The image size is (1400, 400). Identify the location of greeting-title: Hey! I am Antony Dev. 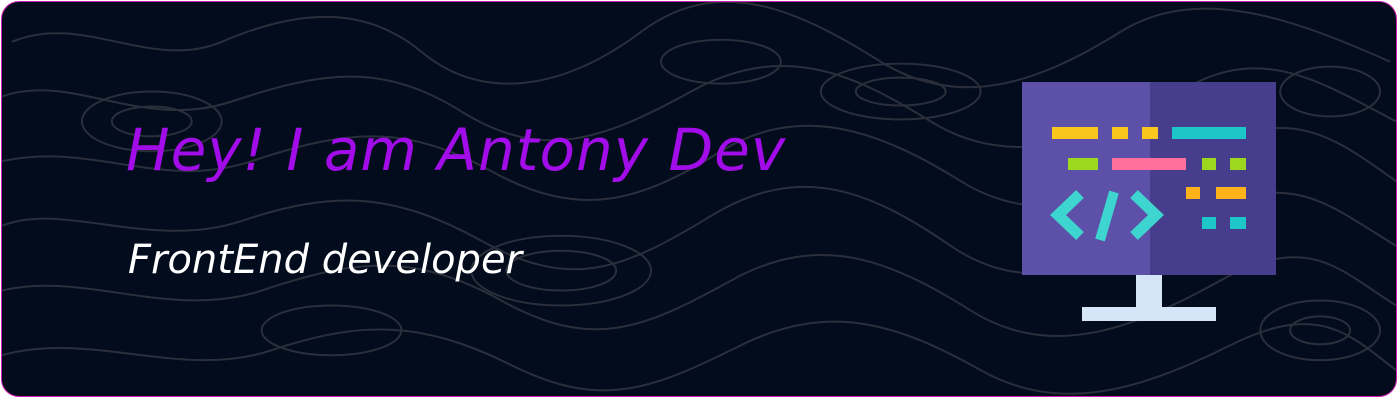
(456, 150).